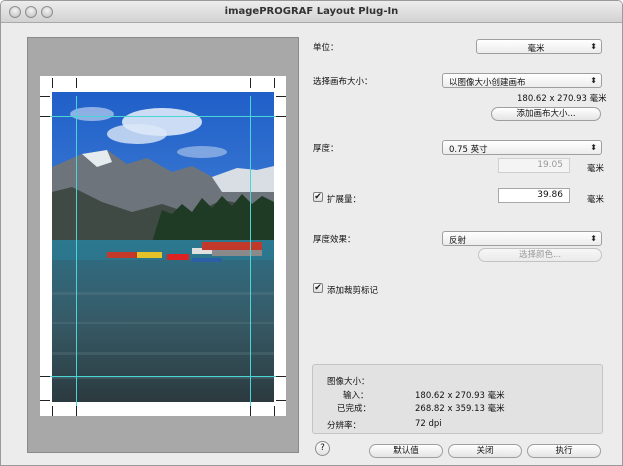  I want to click on thickness-effect-select-value: 反射, so click(458, 241).